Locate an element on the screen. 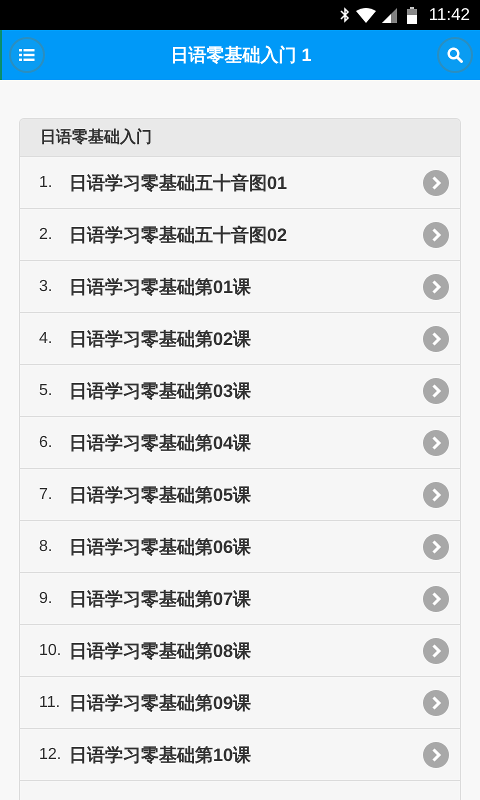 Image resolution: width=480 pixels, height=800 pixels. bluetooth-icon is located at coordinates (345, 15).